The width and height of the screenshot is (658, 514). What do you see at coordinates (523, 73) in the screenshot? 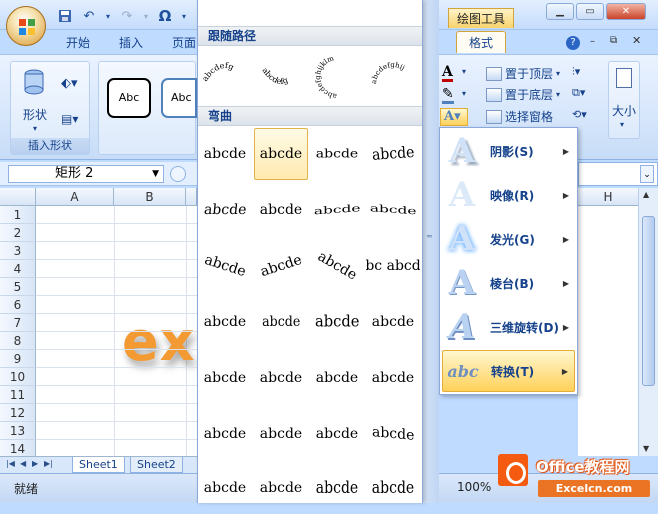
I see `bring-to-front-button: 置于顶层 ▾` at bounding box center [523, 73].